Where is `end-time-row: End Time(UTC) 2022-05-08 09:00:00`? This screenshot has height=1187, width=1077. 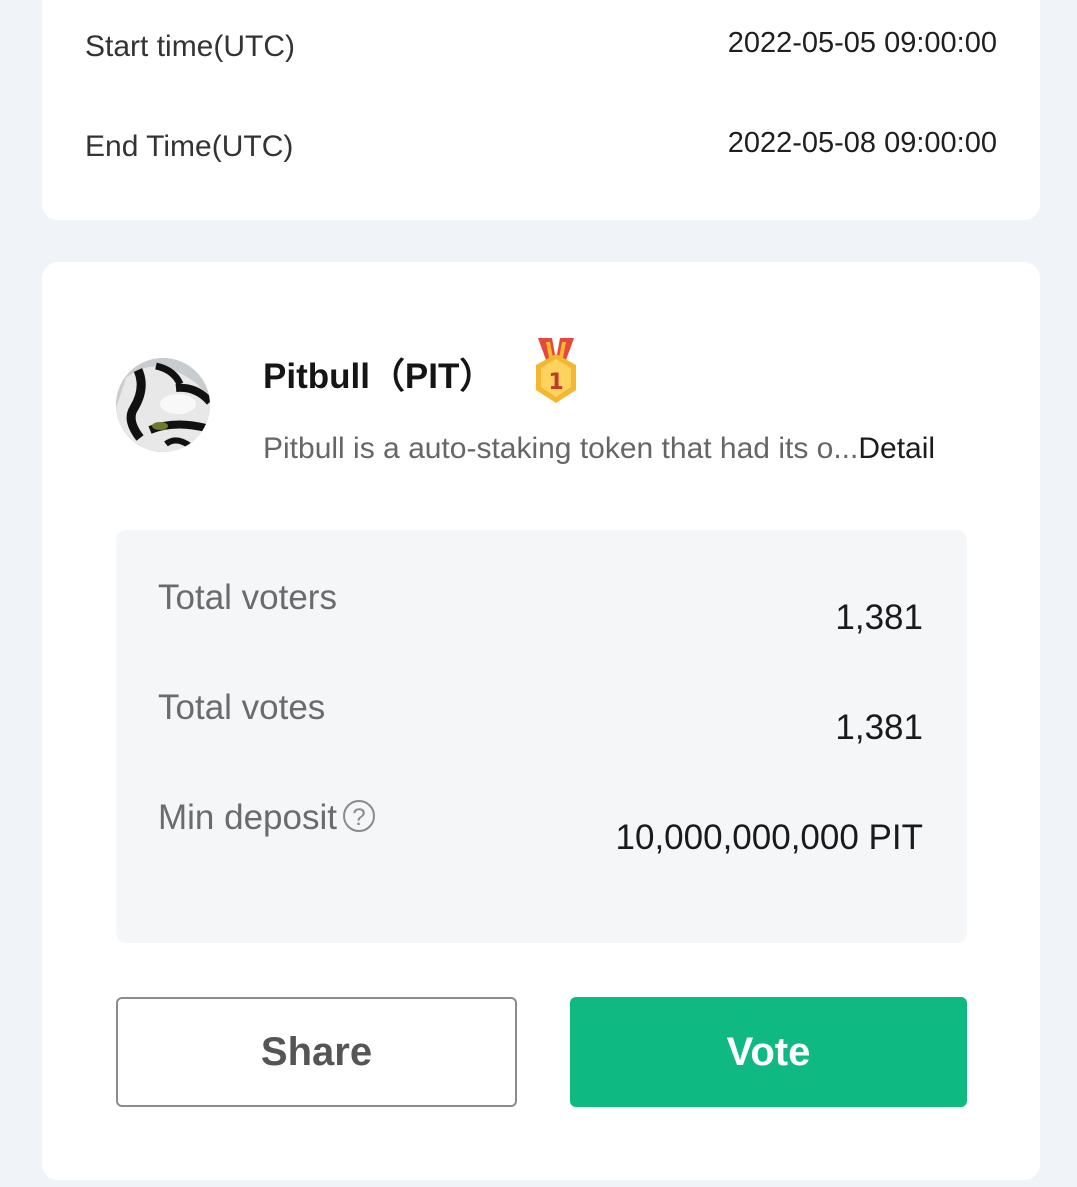
end-time-row: End Time(UTC) 2022-05-08 09:00:00 is located at coordinates (541, 148).